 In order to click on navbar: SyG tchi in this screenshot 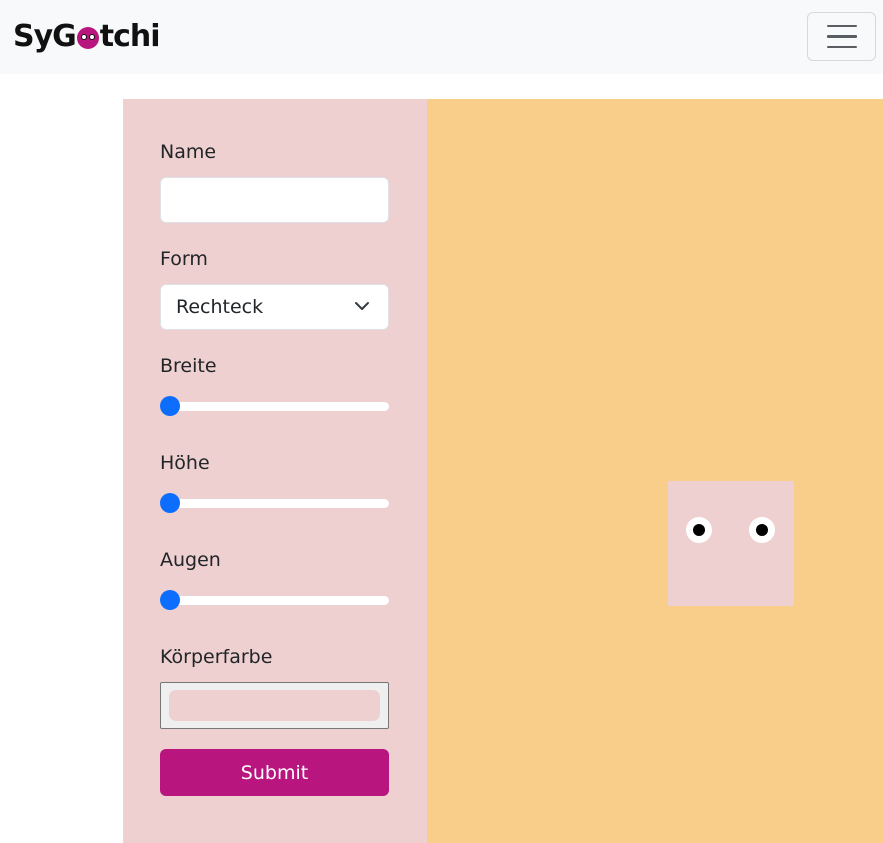, I will do `click(441, 37)`.